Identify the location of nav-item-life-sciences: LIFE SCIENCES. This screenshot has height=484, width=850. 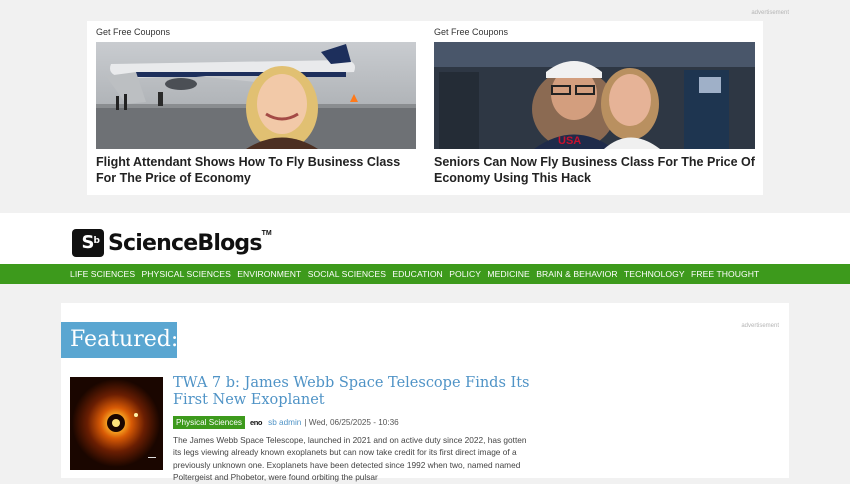
(102, 274).